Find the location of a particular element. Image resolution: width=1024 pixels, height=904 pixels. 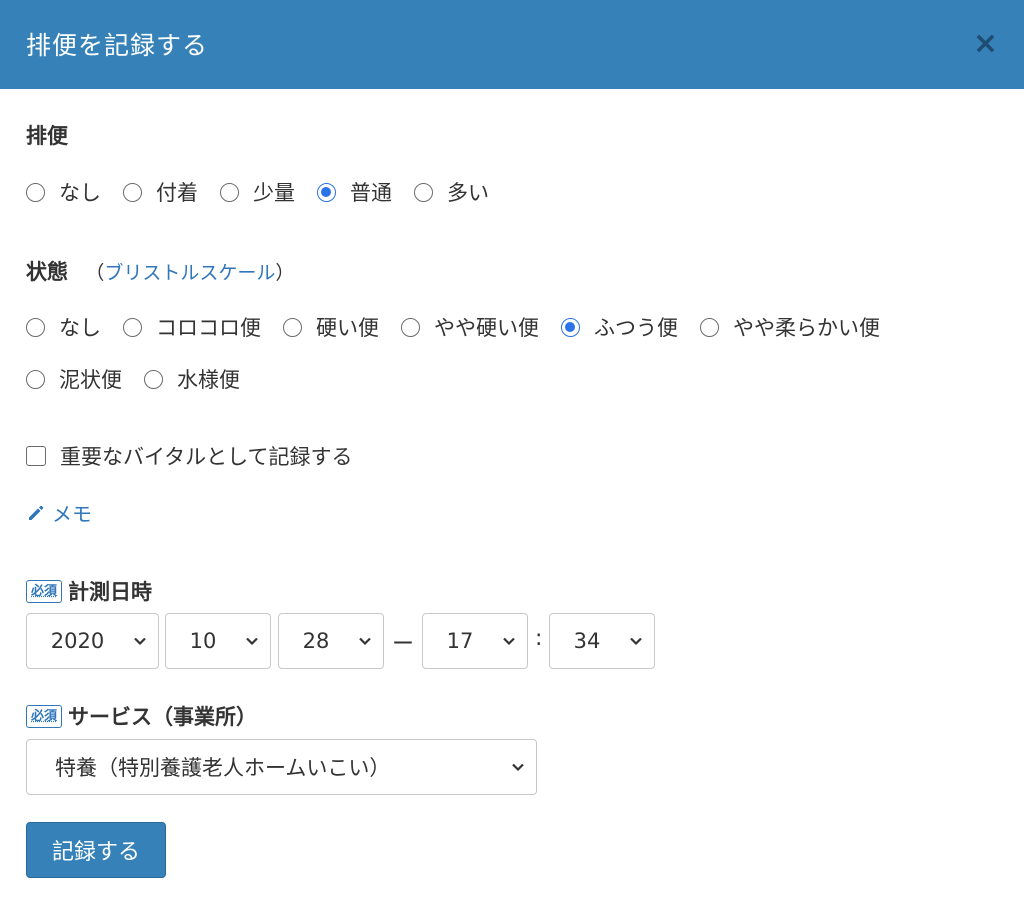

condition-option-normal: ふつう便 is located at coordinates (619, 327).